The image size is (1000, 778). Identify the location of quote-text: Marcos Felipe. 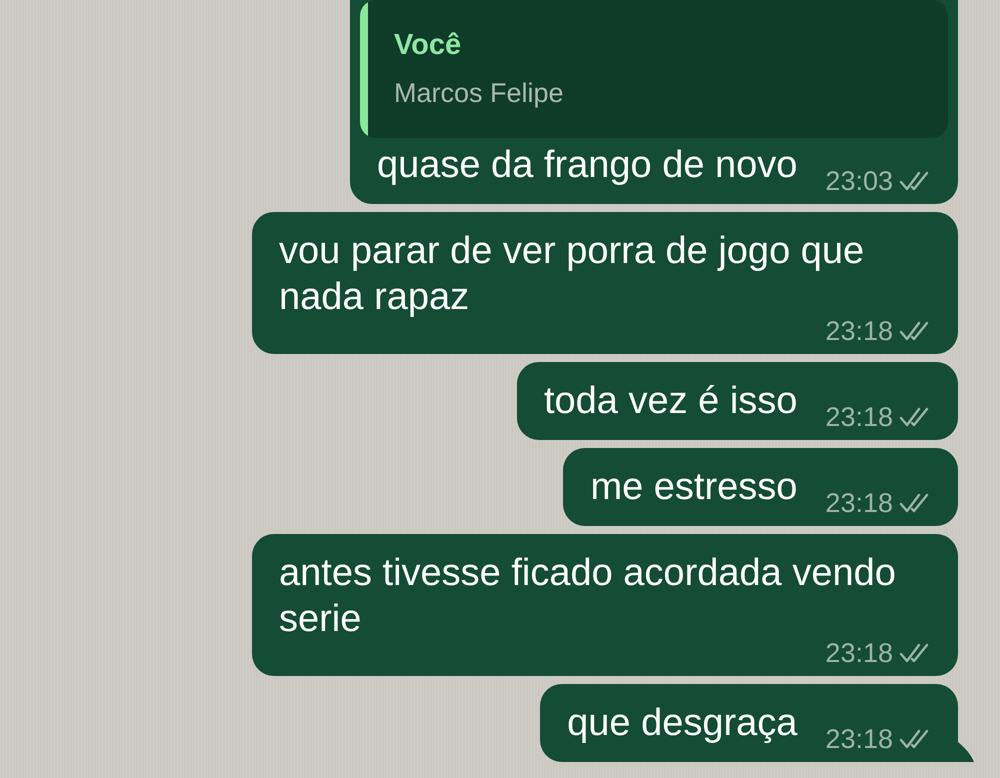
(479, 93).